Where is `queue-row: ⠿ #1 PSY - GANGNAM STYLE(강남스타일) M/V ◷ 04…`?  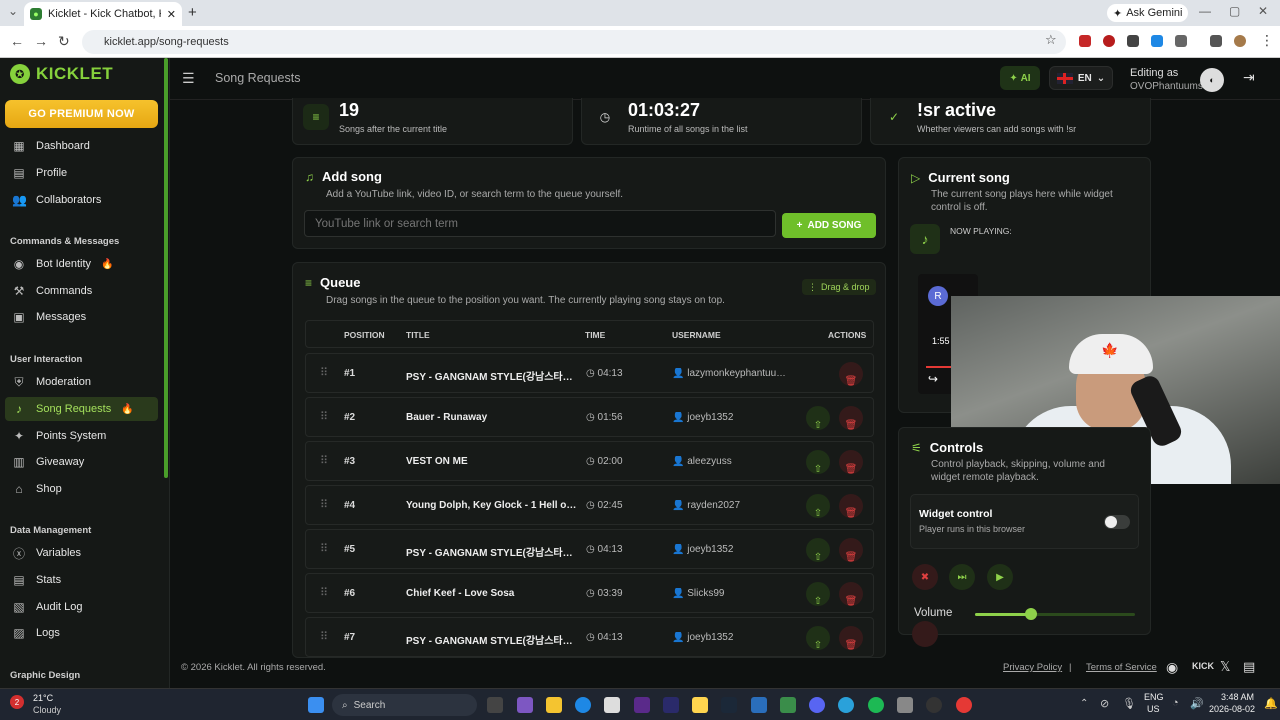 queue-row: ⠿ #1 PSY - GANGNAM STYLE(강남스타일) M/V ◷ 04… is located at coordinates (589, 373).